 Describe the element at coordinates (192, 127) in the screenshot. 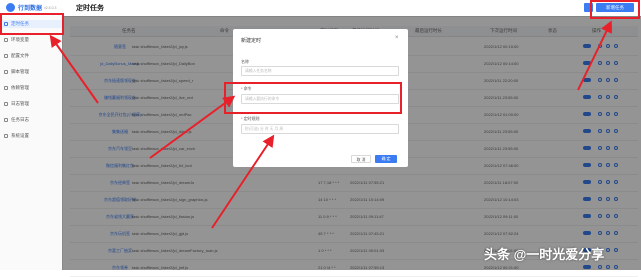

I see `arrow-to-command` at that location.